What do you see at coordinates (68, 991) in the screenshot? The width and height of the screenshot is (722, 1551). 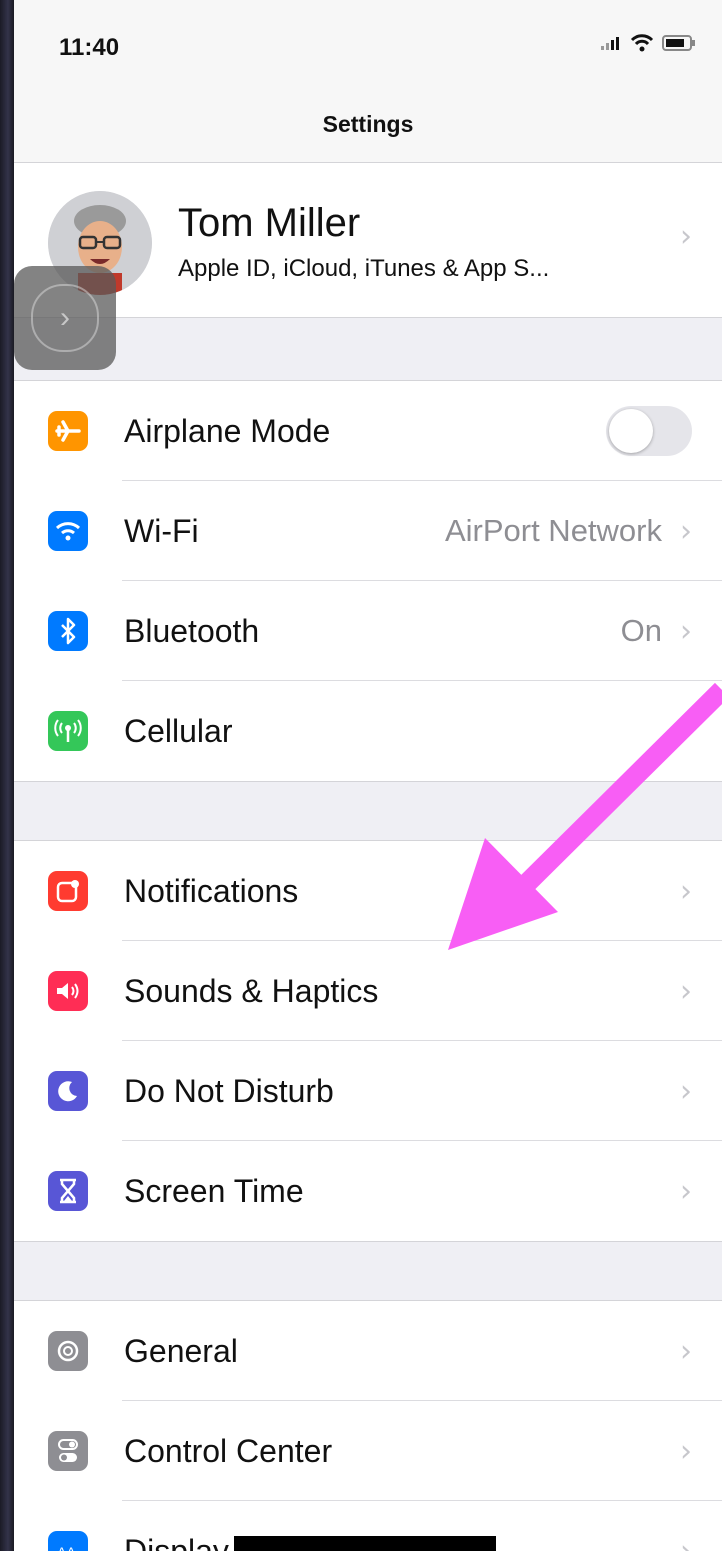 I see `speaker-icon` at bounding box center [68, 991].